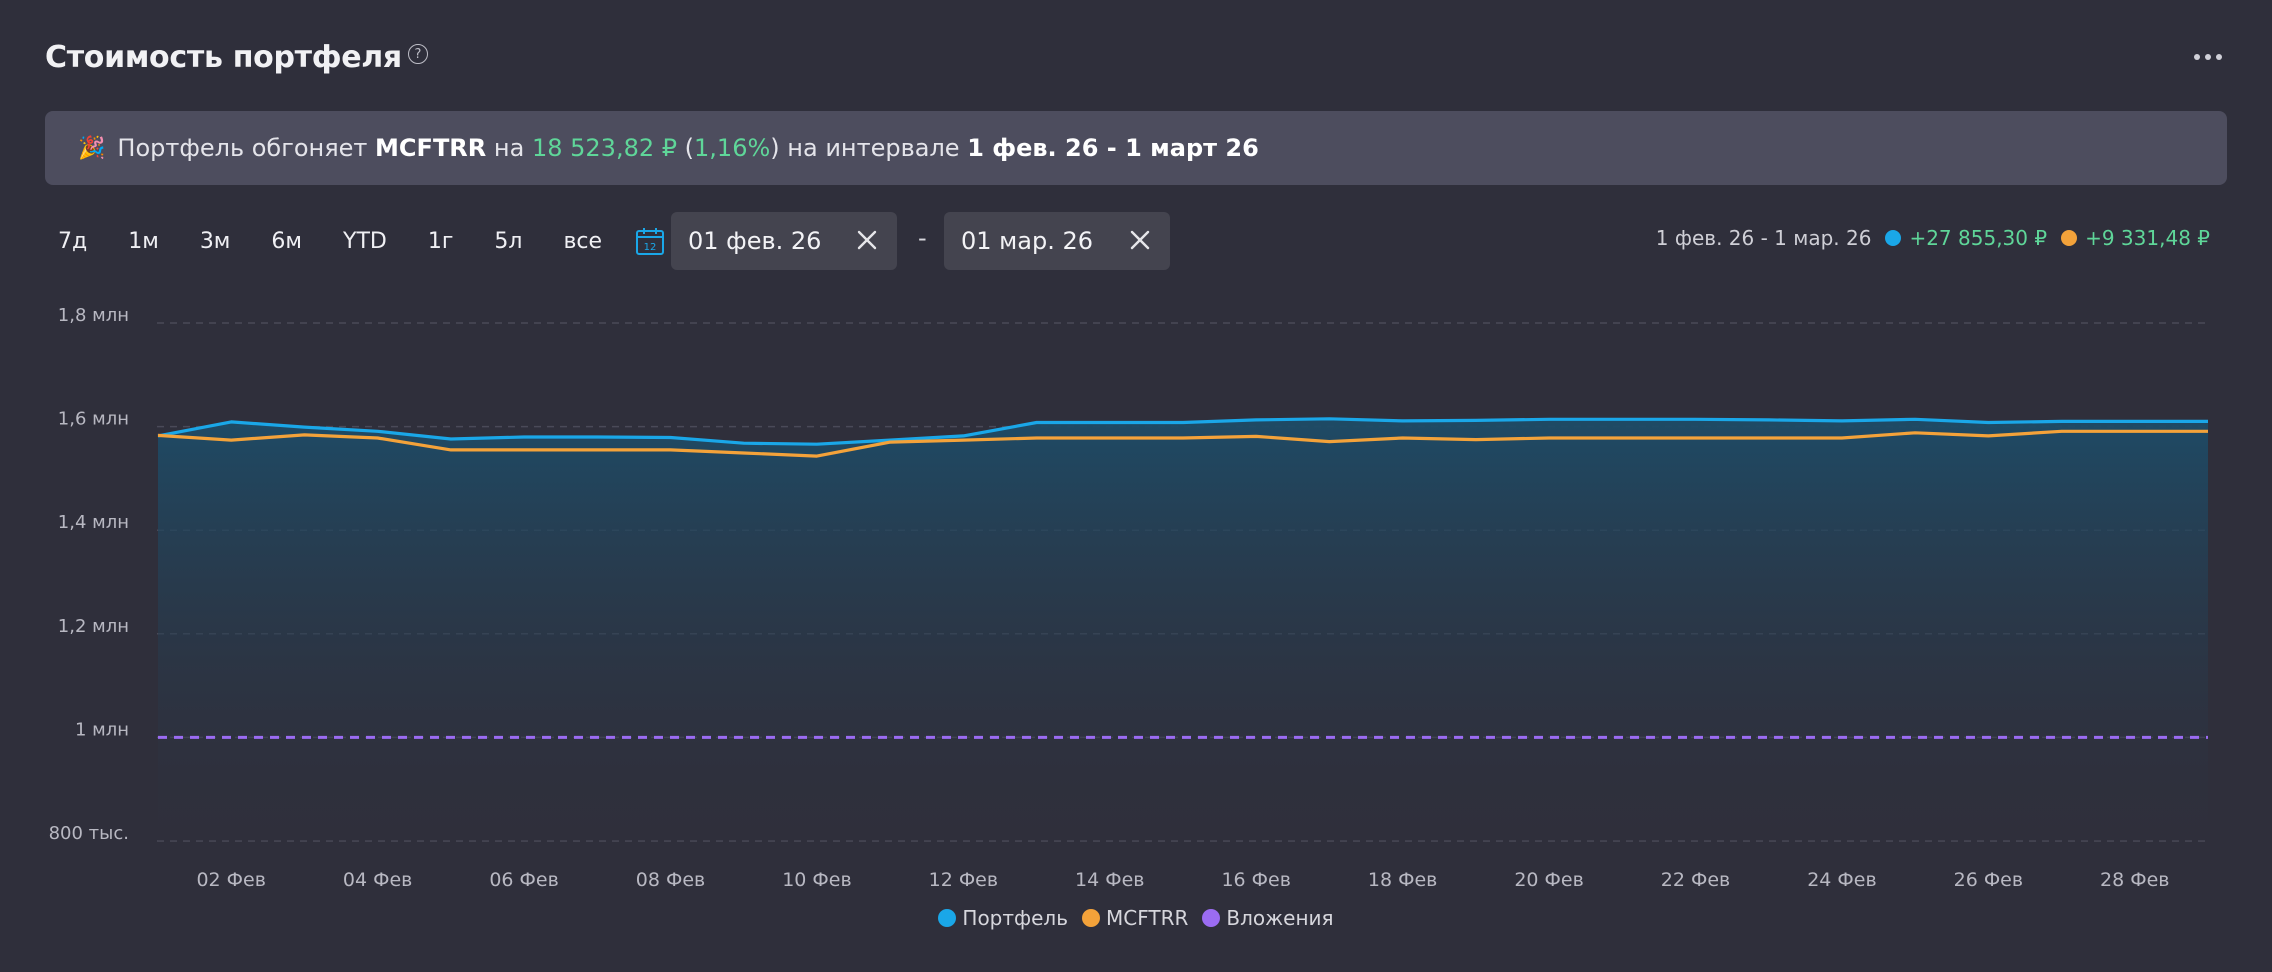  Describe the element at coordinates (1211, 918) in the screenshot. I see `legend-investments-dot-icon` at that location.